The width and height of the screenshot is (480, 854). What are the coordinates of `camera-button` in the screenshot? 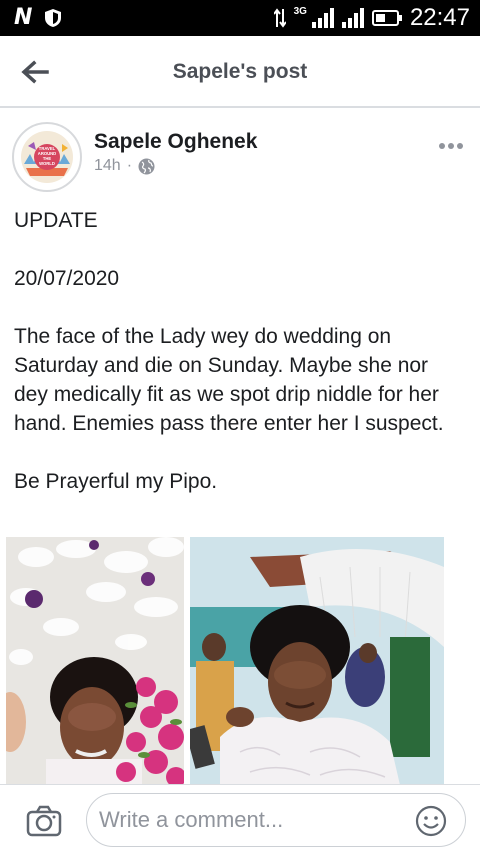 It's located at (44, 821).